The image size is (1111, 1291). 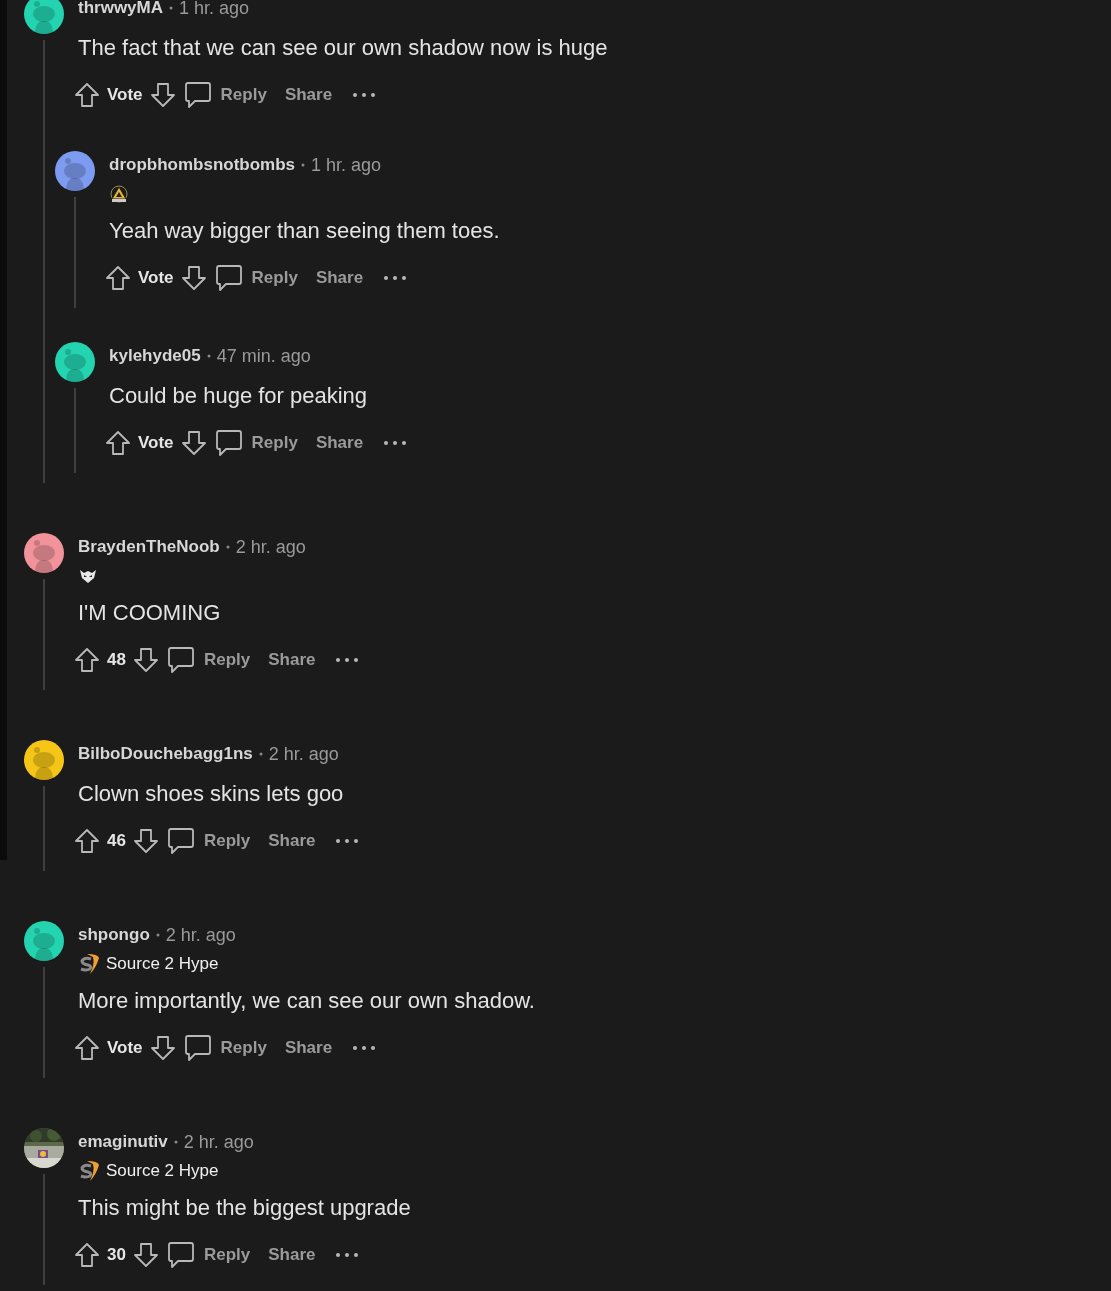 What do you see at coordinates (162, 1171) in the screenshot?
I see `user-flair: Source 2 Hype` at bounding box center [162, 1171].